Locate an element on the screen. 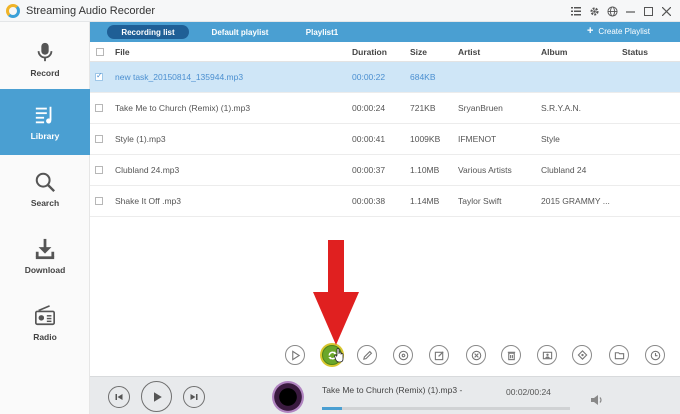 This screenshot has height=414, width=680. edit-tags-button is located at coordinates (439, 355).